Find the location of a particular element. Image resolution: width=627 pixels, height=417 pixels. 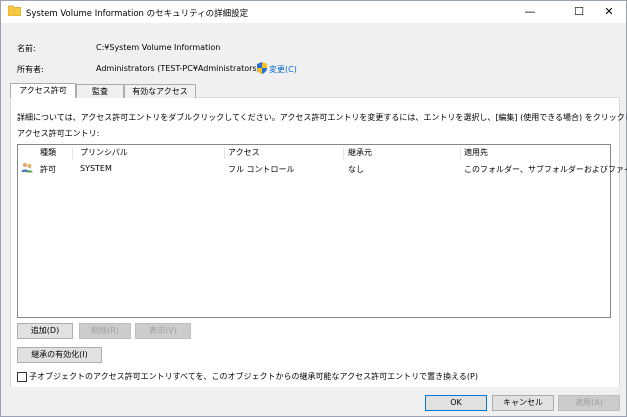

maximize-button: ☐ is located at coordinates (579, 12).